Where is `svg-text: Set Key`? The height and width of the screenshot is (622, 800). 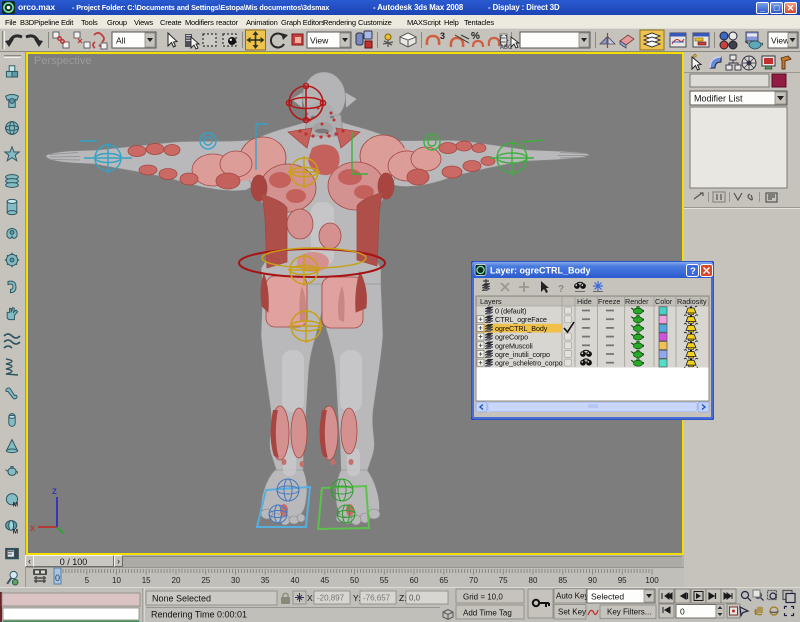
svg-text: Set Key is located at coordinates (572, 612).